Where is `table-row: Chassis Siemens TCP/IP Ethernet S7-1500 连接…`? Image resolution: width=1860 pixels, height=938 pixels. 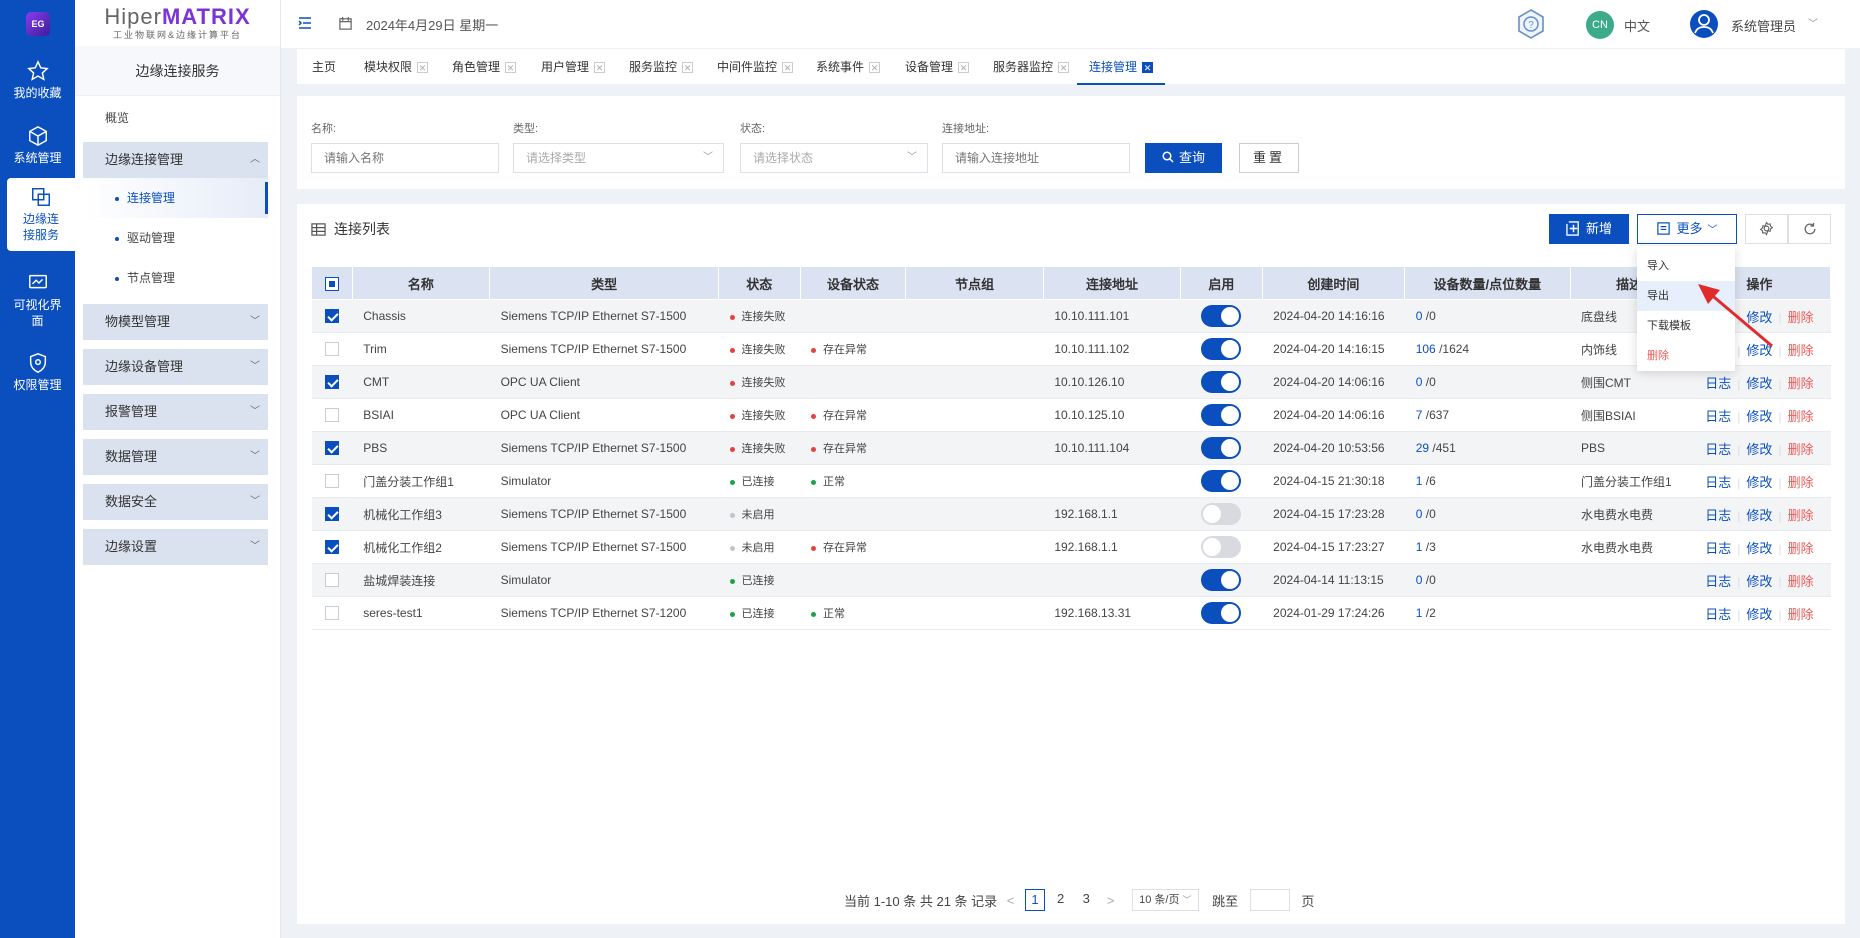
table-row: Chassis Siemens TCP/IP Ethernet S7-1500 连接… is located at coordinates (1071, 316).